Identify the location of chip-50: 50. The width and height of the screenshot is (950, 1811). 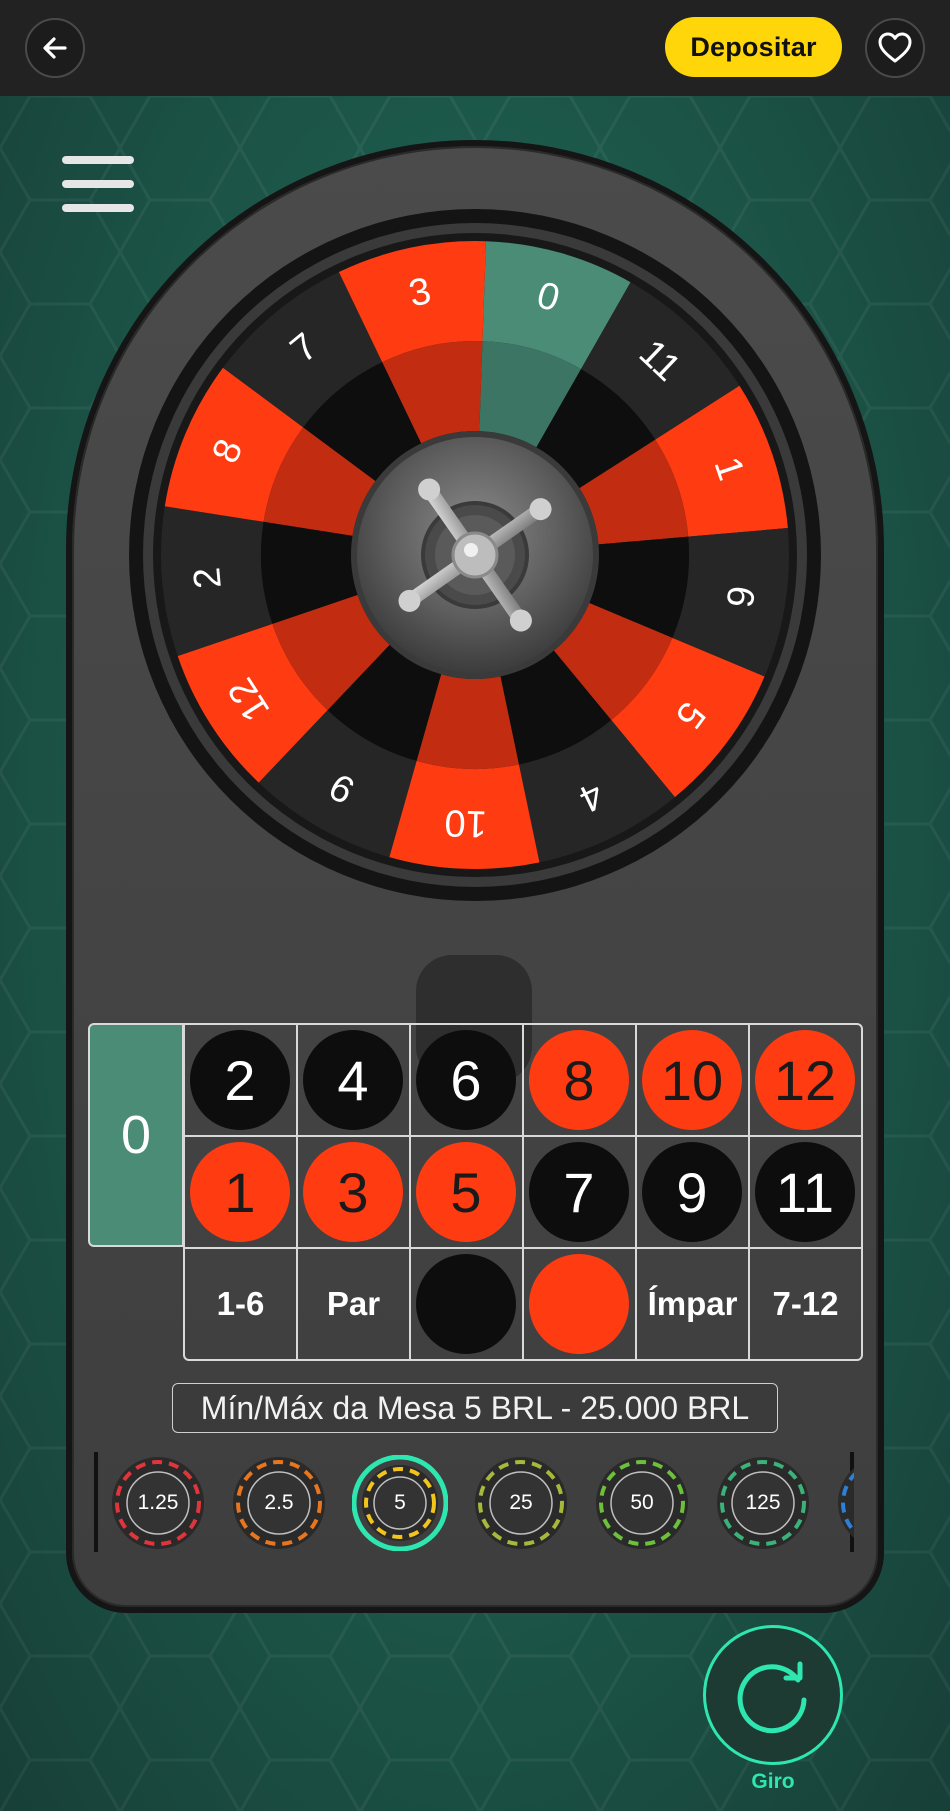
(642, 1503).